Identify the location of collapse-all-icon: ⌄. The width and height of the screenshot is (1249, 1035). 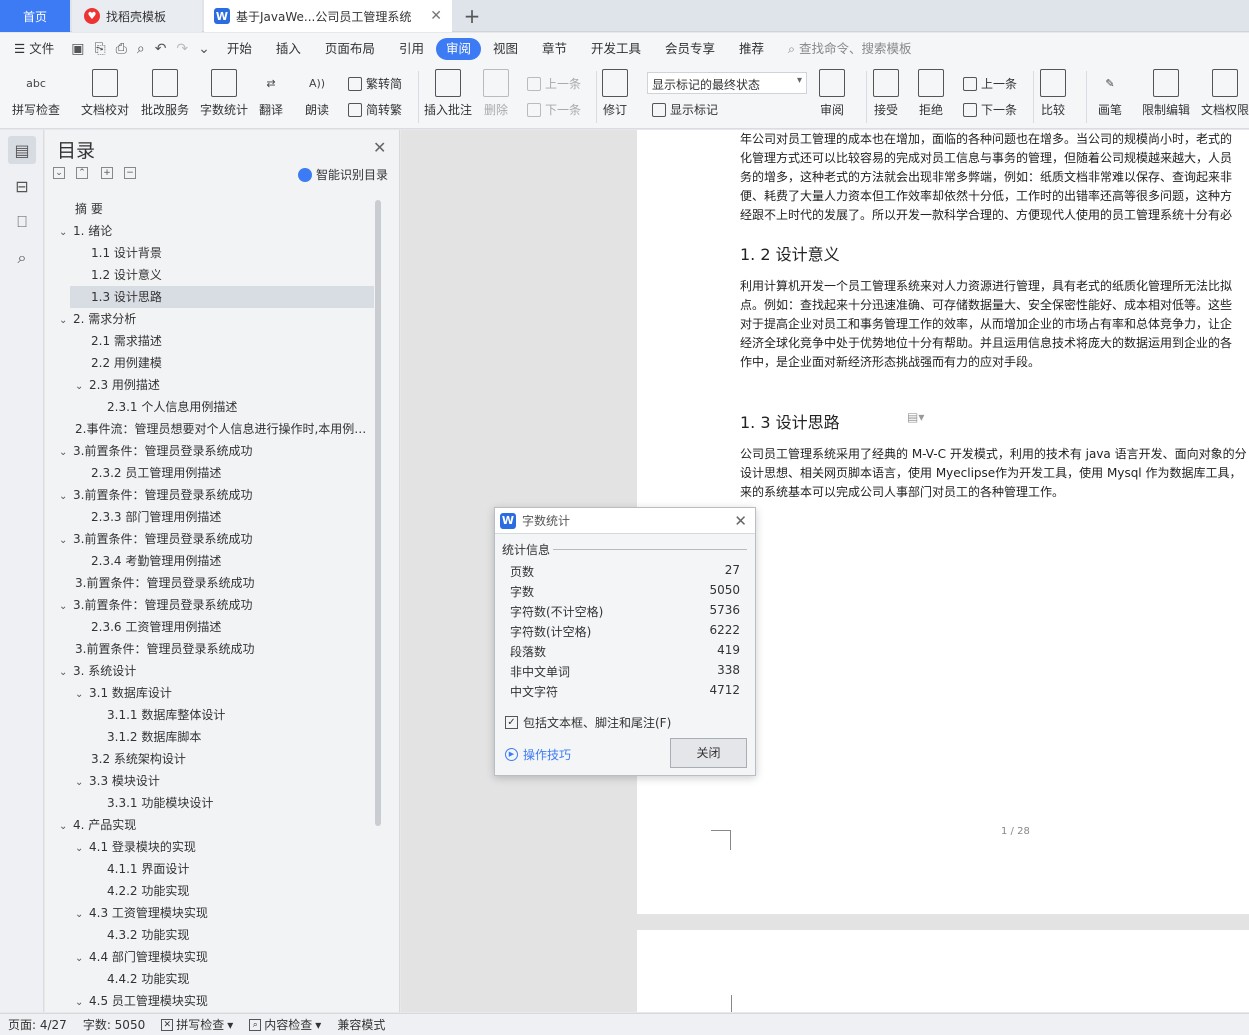
(59, 173).